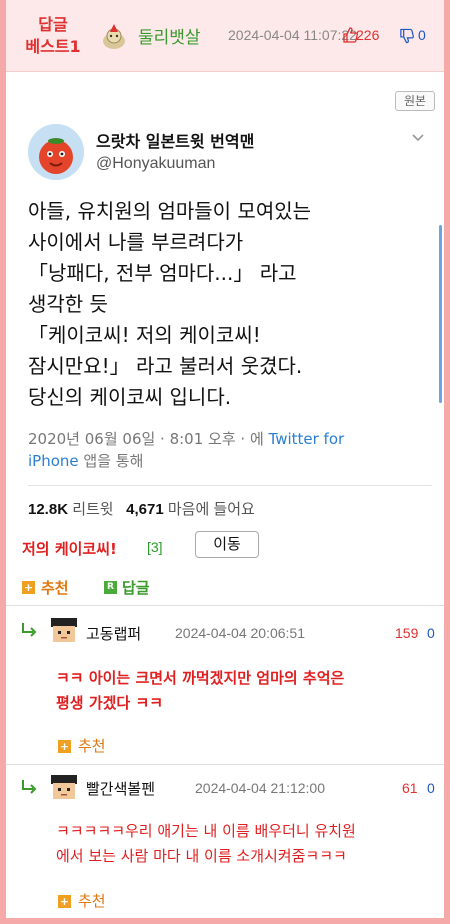  Describe the element at coordinates (136, 587) in the screenshot. I see `reply-button: 답글` at that location.